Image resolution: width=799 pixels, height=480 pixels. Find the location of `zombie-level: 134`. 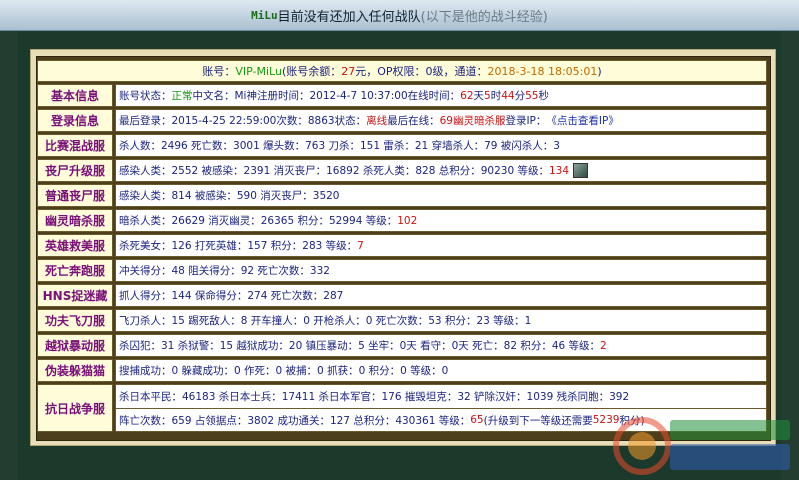

zombie-level: 134 is located at coordinates (559, 170).